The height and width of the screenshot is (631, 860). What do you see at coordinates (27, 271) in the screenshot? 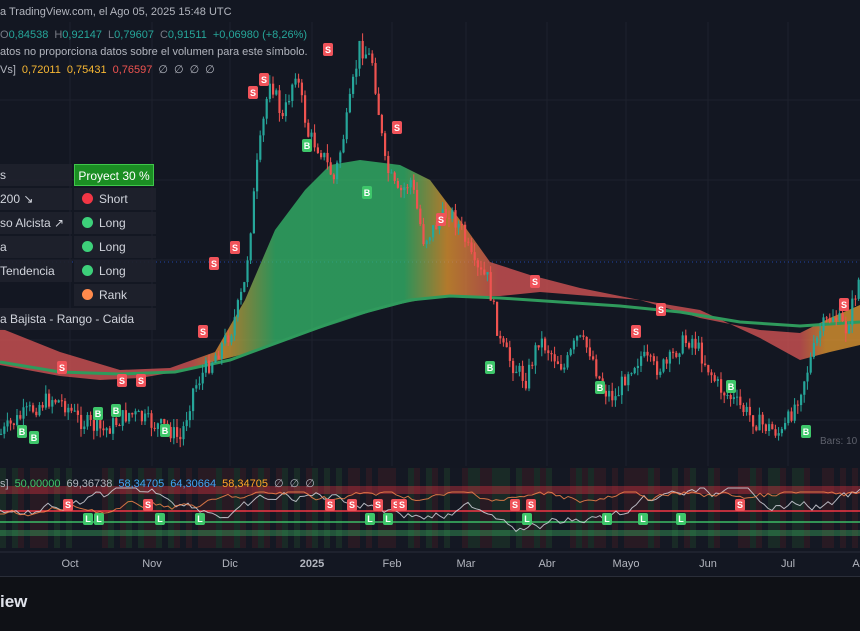
I see `panel-label-text: Tendencia` at bounding box center [27, 271].